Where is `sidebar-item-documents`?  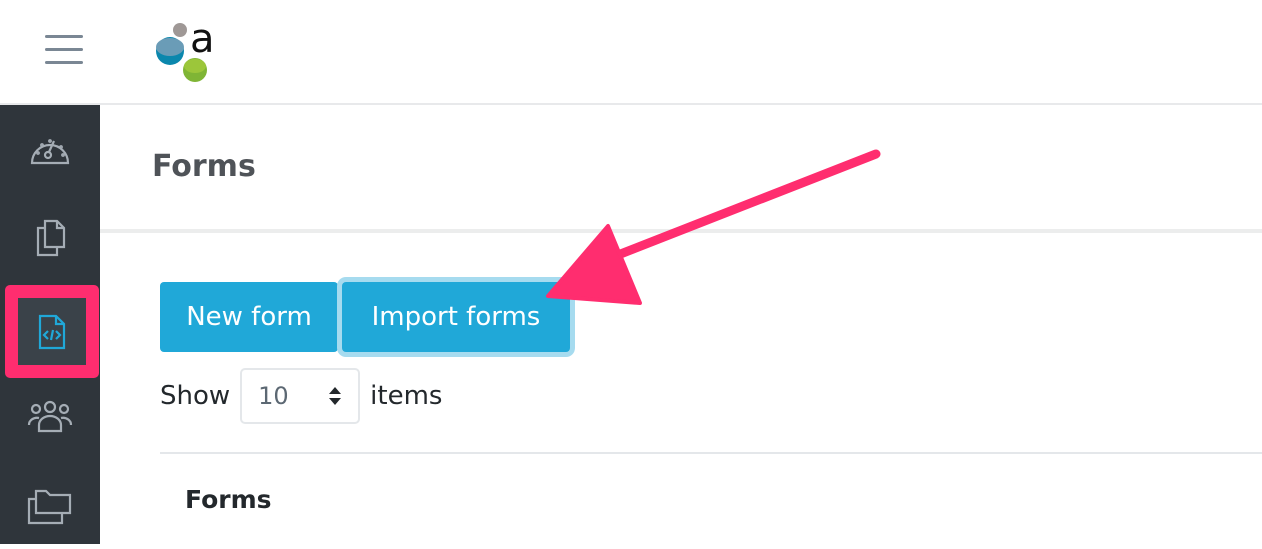 sidebar-item-documents is located at coordinates (50, 238).